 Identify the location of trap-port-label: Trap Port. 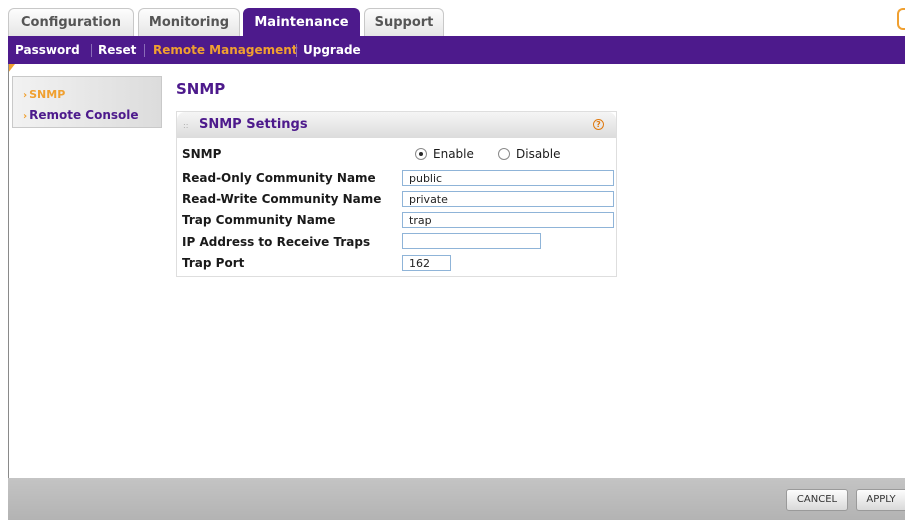
(213, 263).